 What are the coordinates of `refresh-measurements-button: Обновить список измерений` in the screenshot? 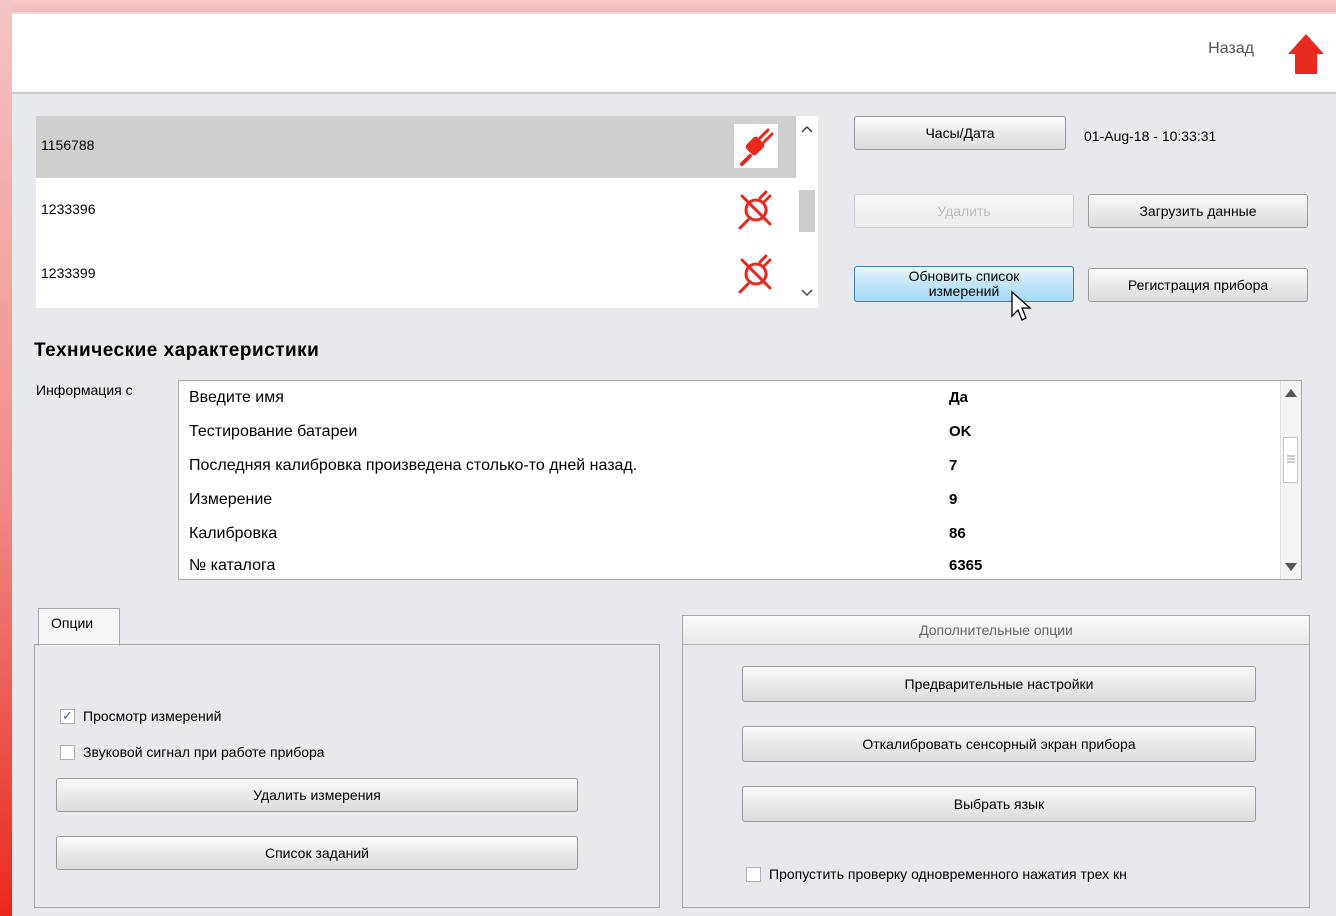 It's located at (964, 284).